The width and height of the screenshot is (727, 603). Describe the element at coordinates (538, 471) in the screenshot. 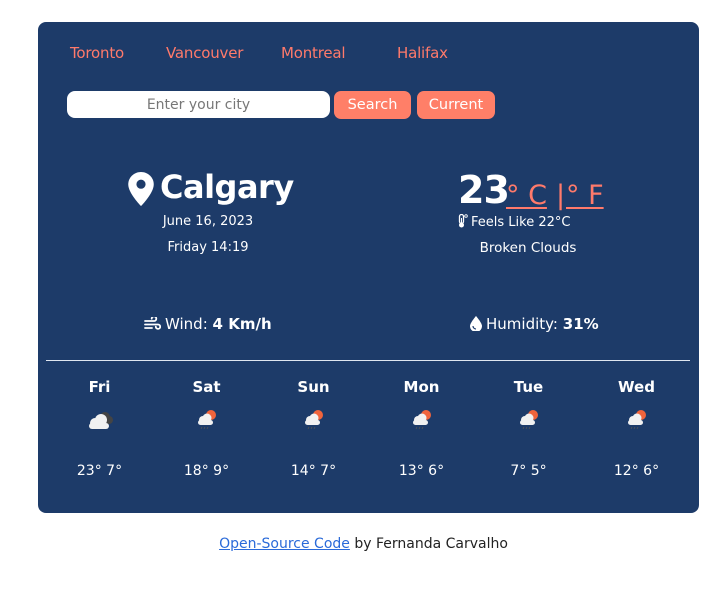

I see `forecast-min-temp: 5°` at that location.